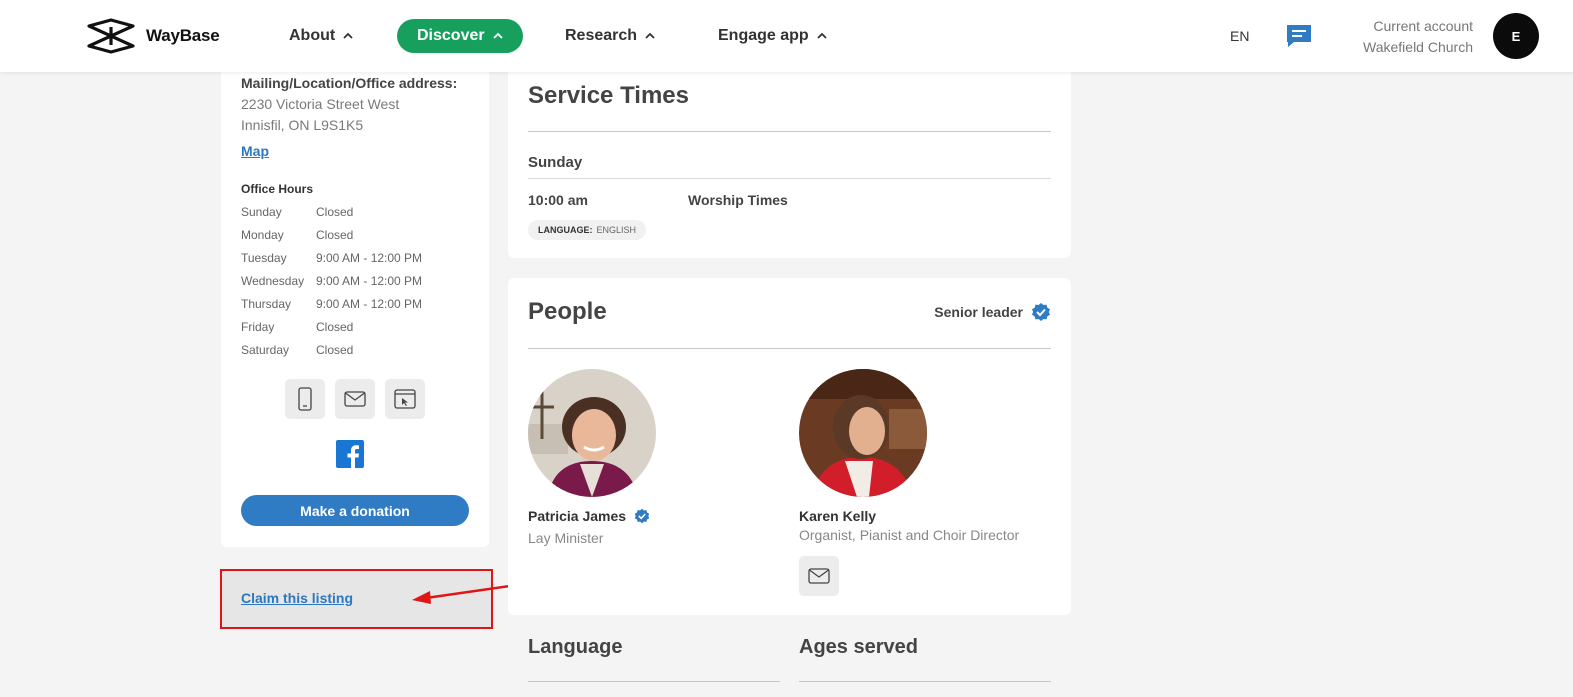 The image size is (1573, 697). I want to click on website-icon, so click(405, 399).